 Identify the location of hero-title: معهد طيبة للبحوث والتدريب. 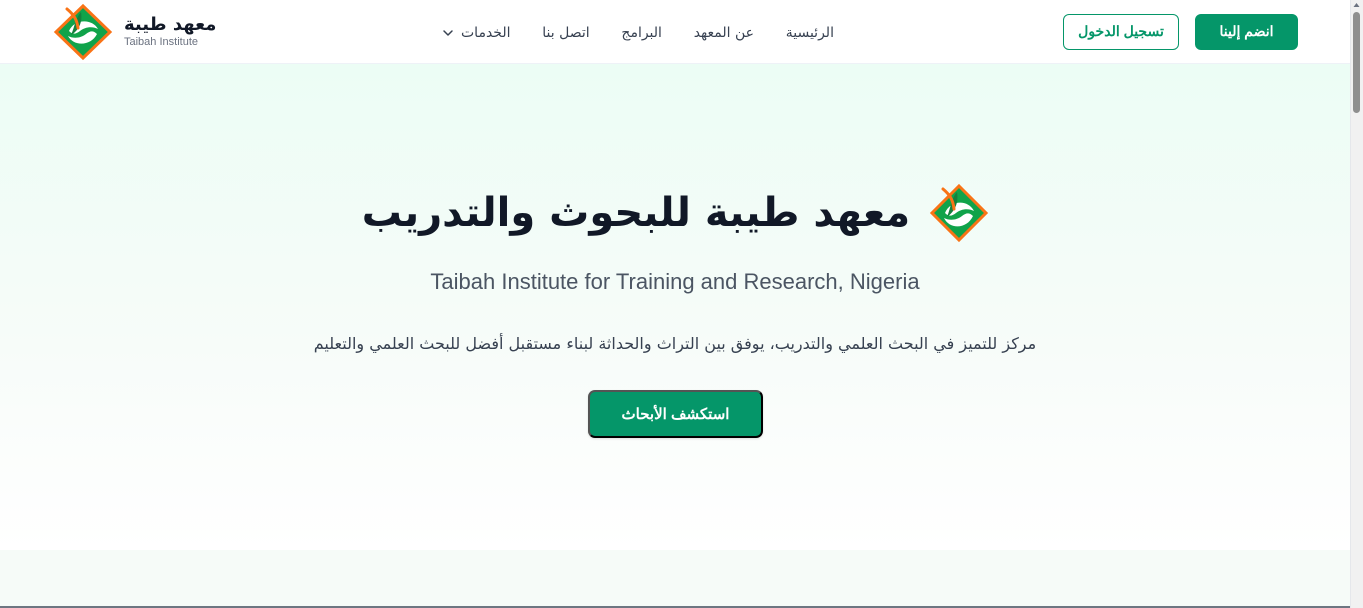
(636, 213).